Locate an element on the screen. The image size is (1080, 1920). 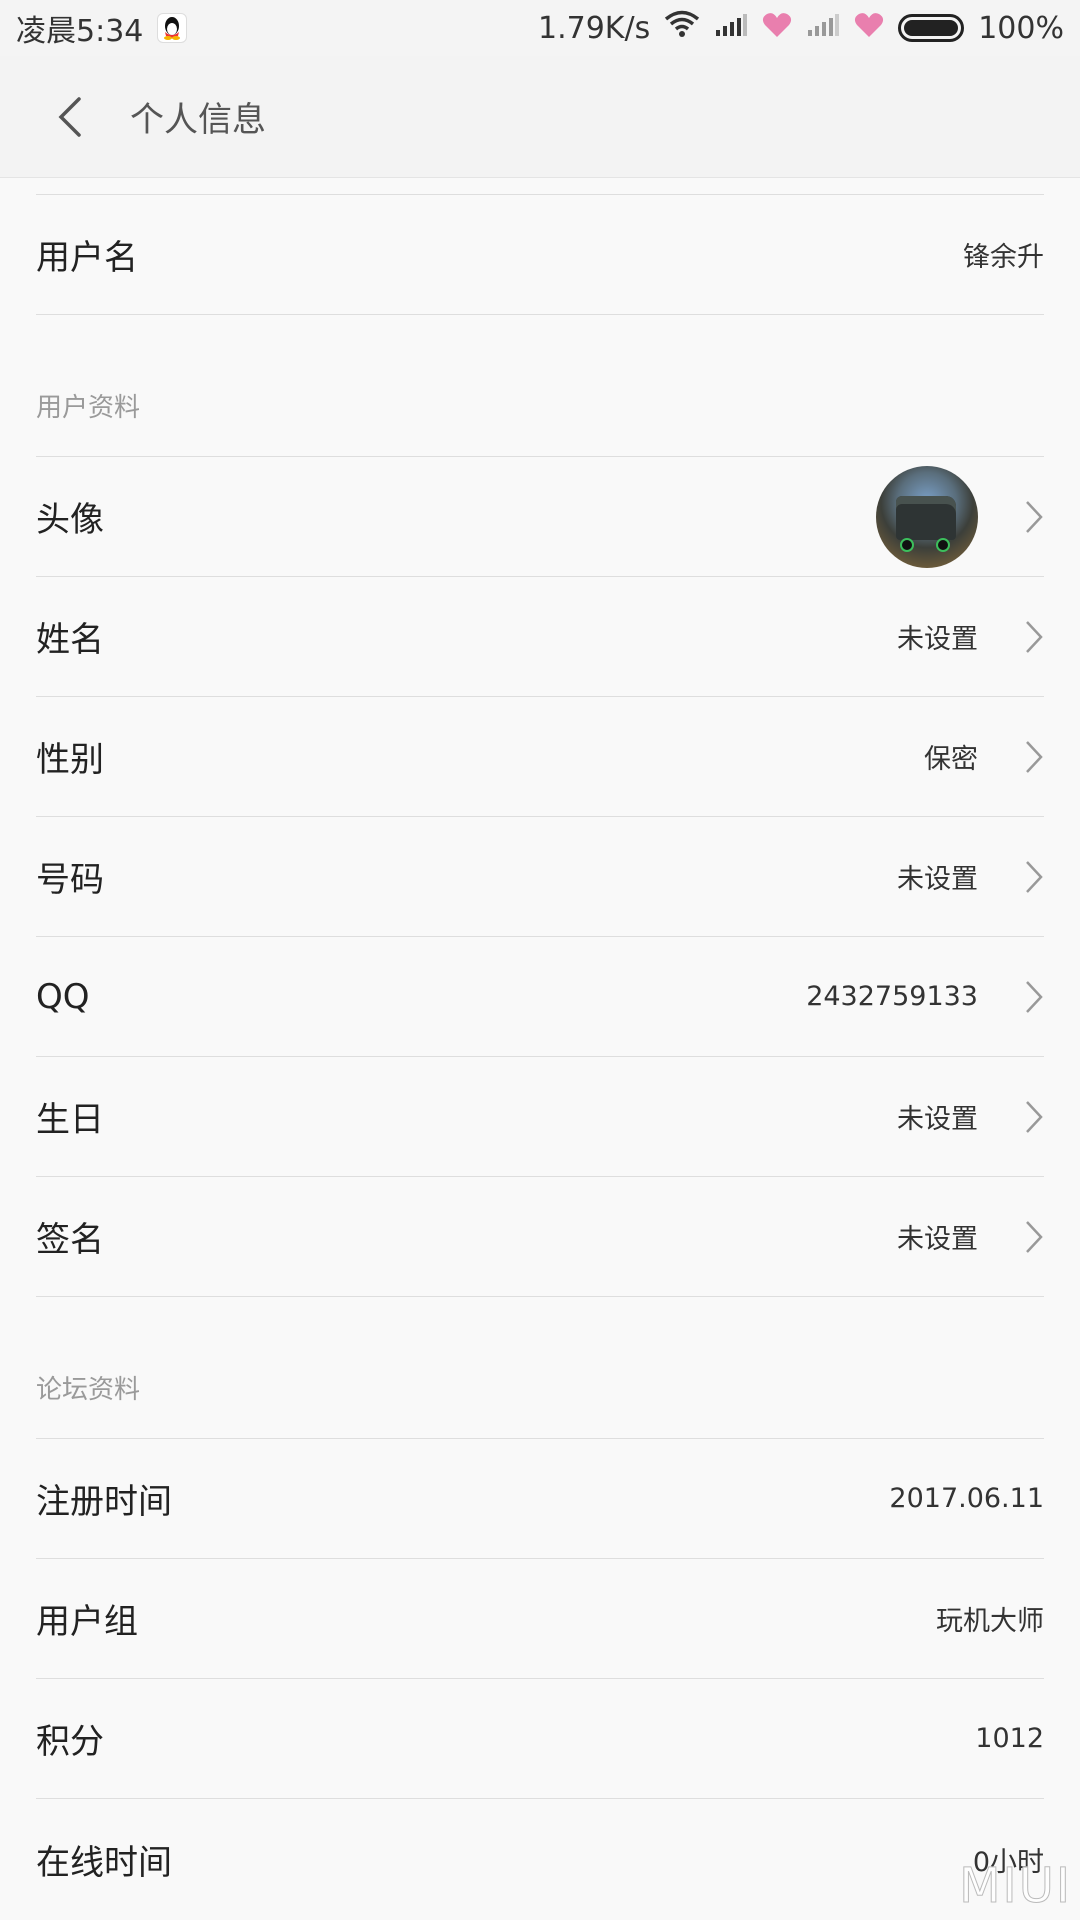
status-time: 凌晨5:34 is located at coordinates (80, 31).